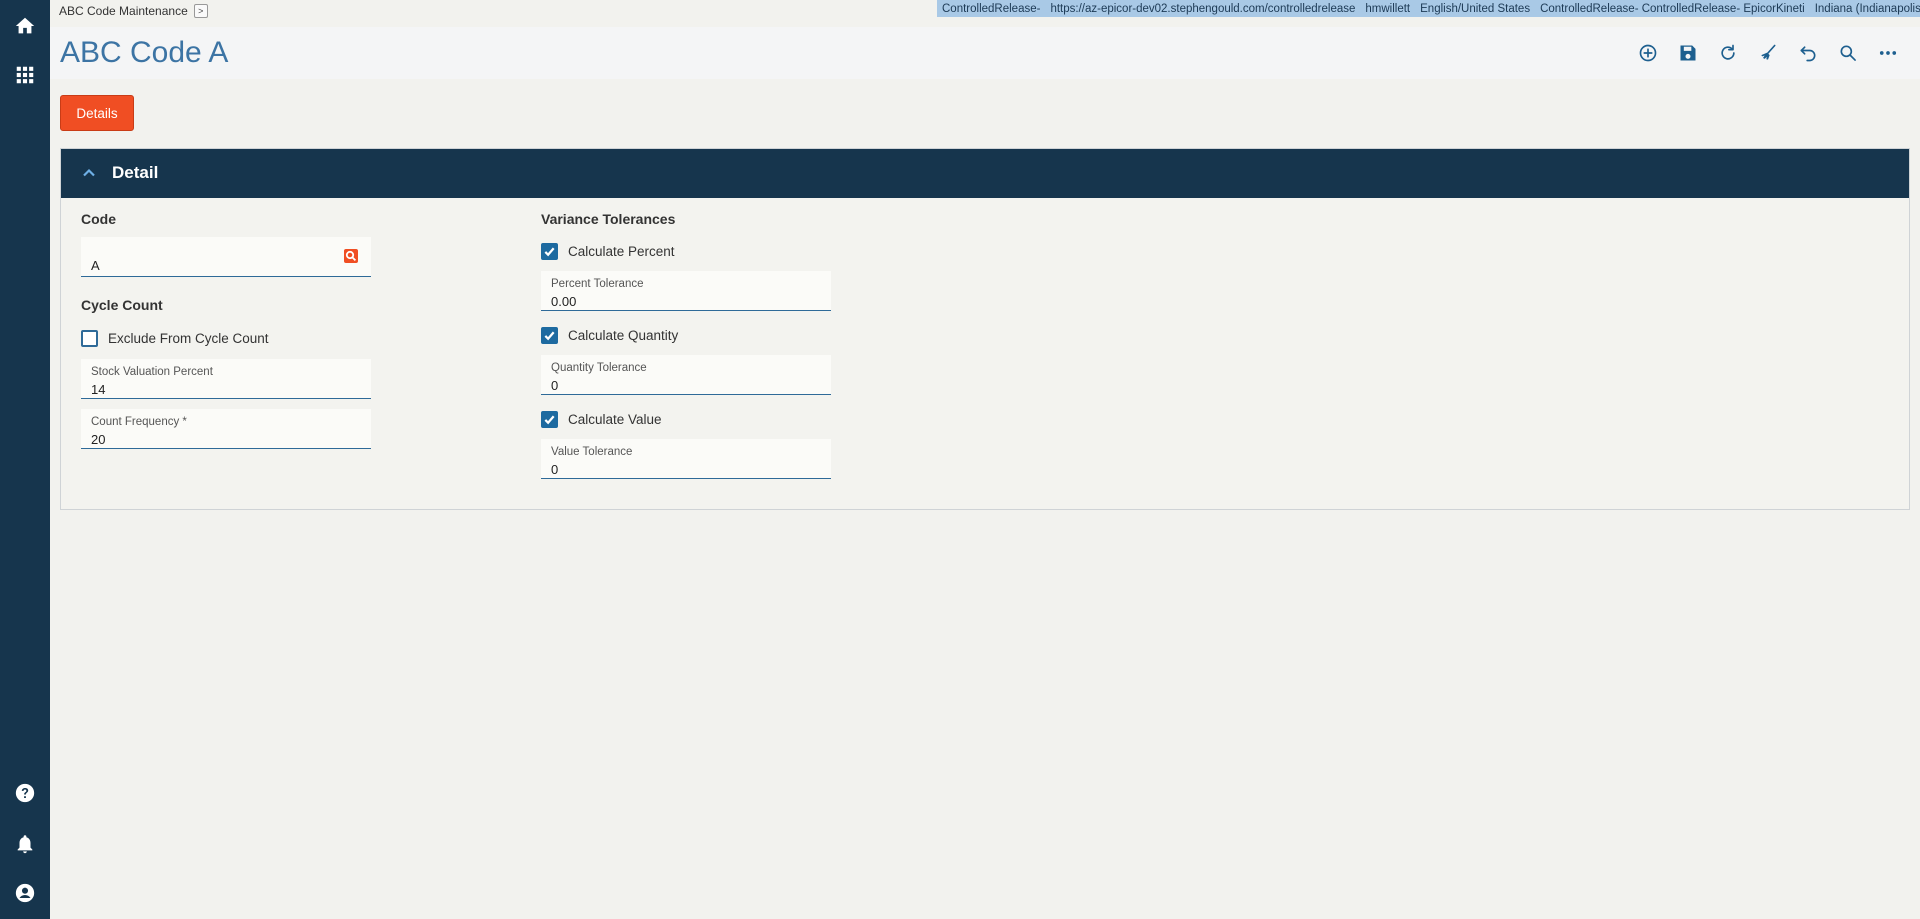  I want to click on exclude-cycle-count-box, so click(89, 338).